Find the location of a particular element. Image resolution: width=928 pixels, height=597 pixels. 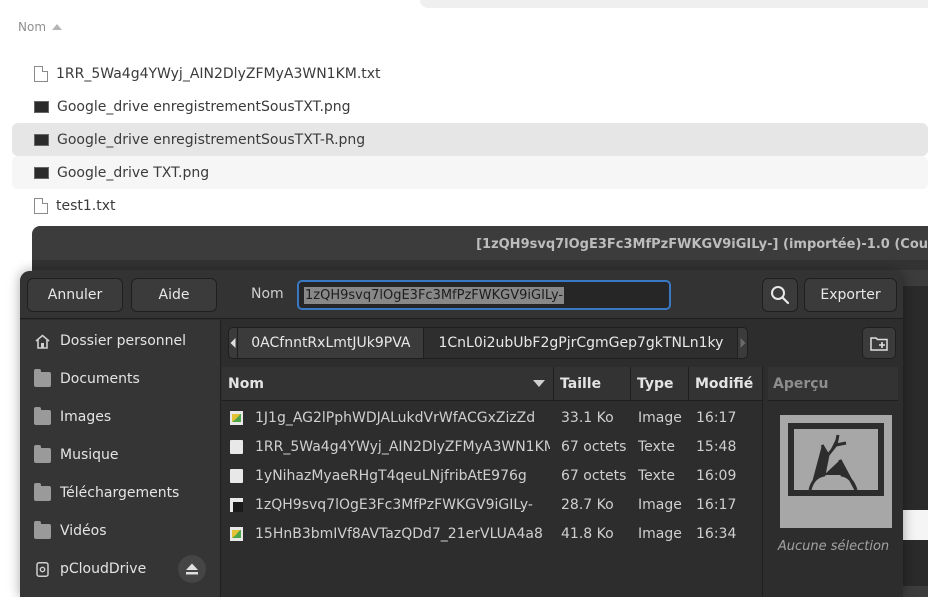

background-name-column-header: Nom is located at coordinates (40, 27).